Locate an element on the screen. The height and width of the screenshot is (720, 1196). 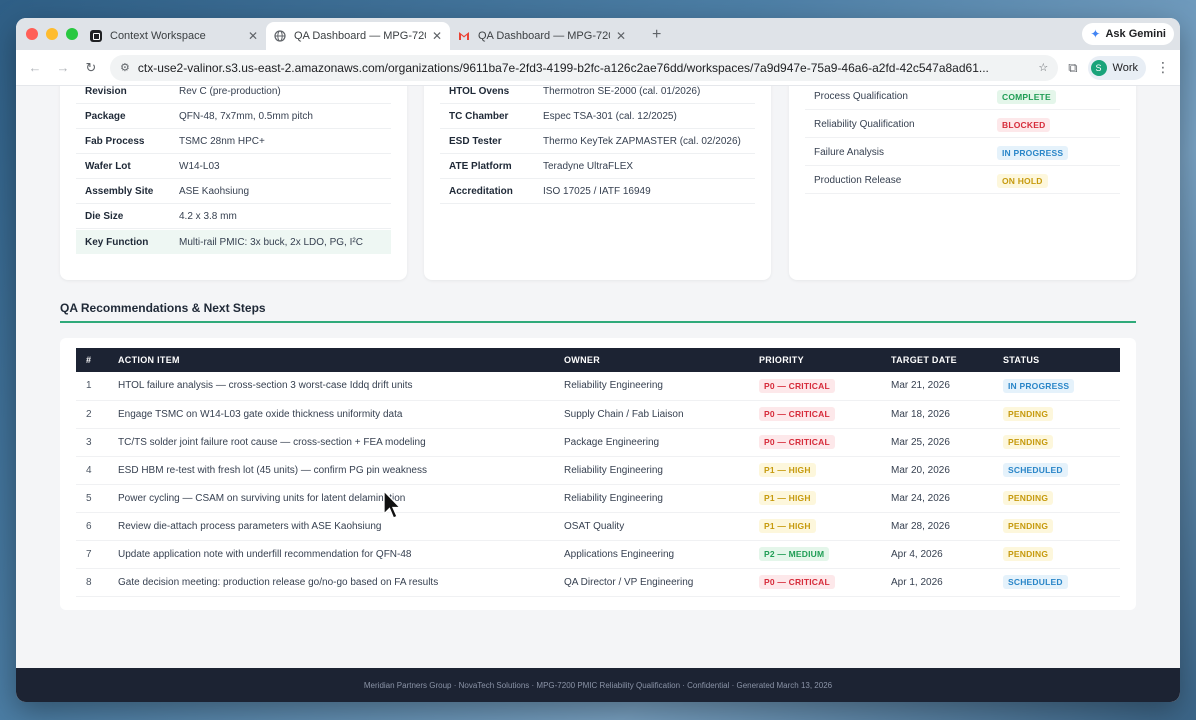
row-number: 1 is located at coordinates (92, 386).